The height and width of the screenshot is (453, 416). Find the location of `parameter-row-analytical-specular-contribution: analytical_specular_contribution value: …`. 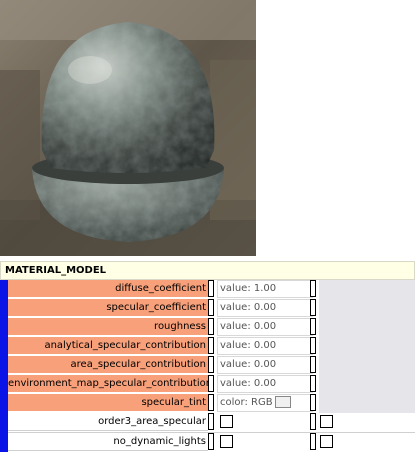

parameter-row-analytical-specular-contribution: analytical_specular_contribution value: … is located at coordinates (211, 346).